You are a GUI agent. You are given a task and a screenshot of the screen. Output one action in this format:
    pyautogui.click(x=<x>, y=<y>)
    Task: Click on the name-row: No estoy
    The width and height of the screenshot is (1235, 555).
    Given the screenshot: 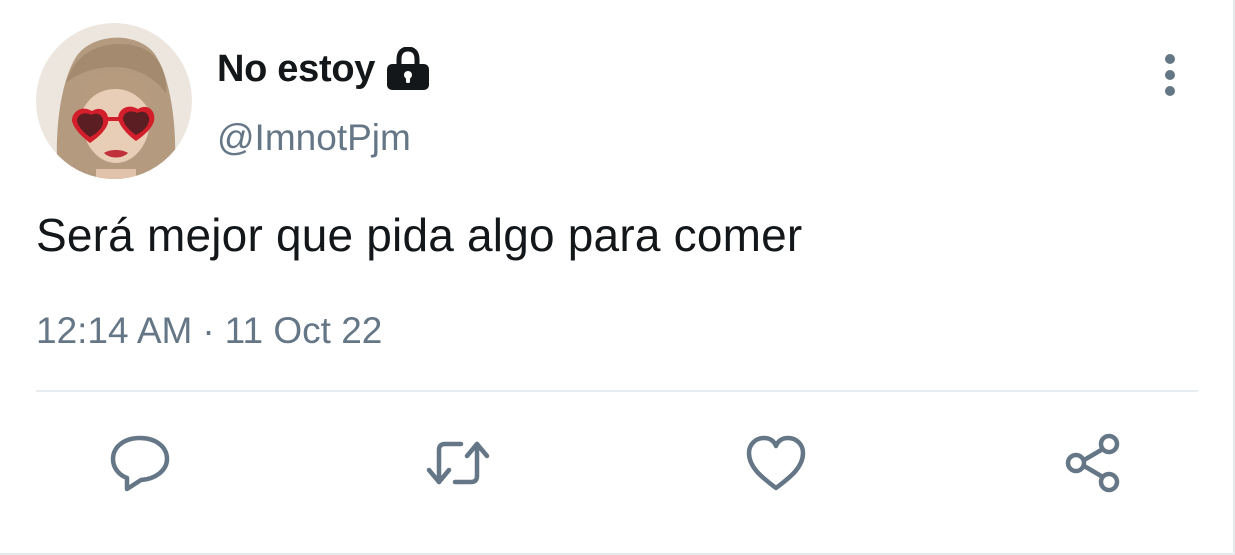 What is the action you would take?
    pyautogui.click(x=324, y=69)
    